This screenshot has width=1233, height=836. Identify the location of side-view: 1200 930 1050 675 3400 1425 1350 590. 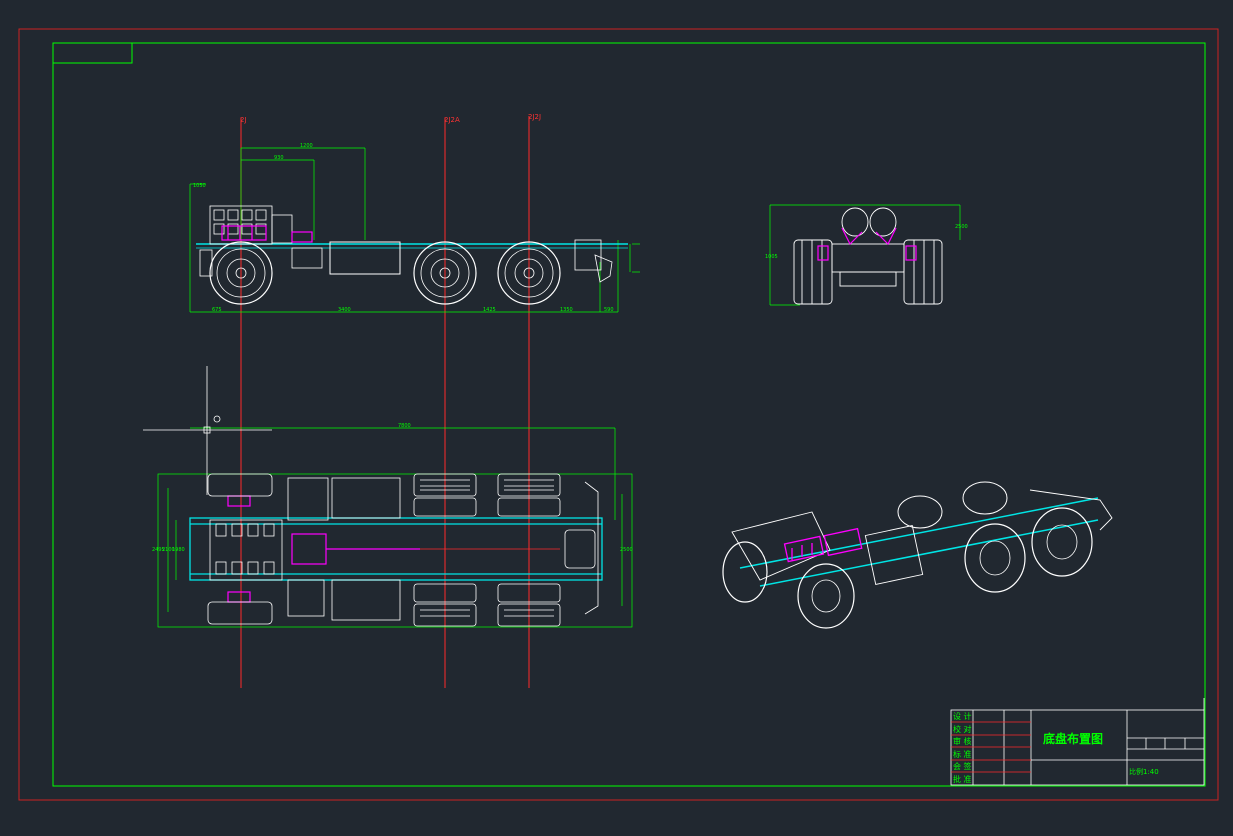
(414, 228).